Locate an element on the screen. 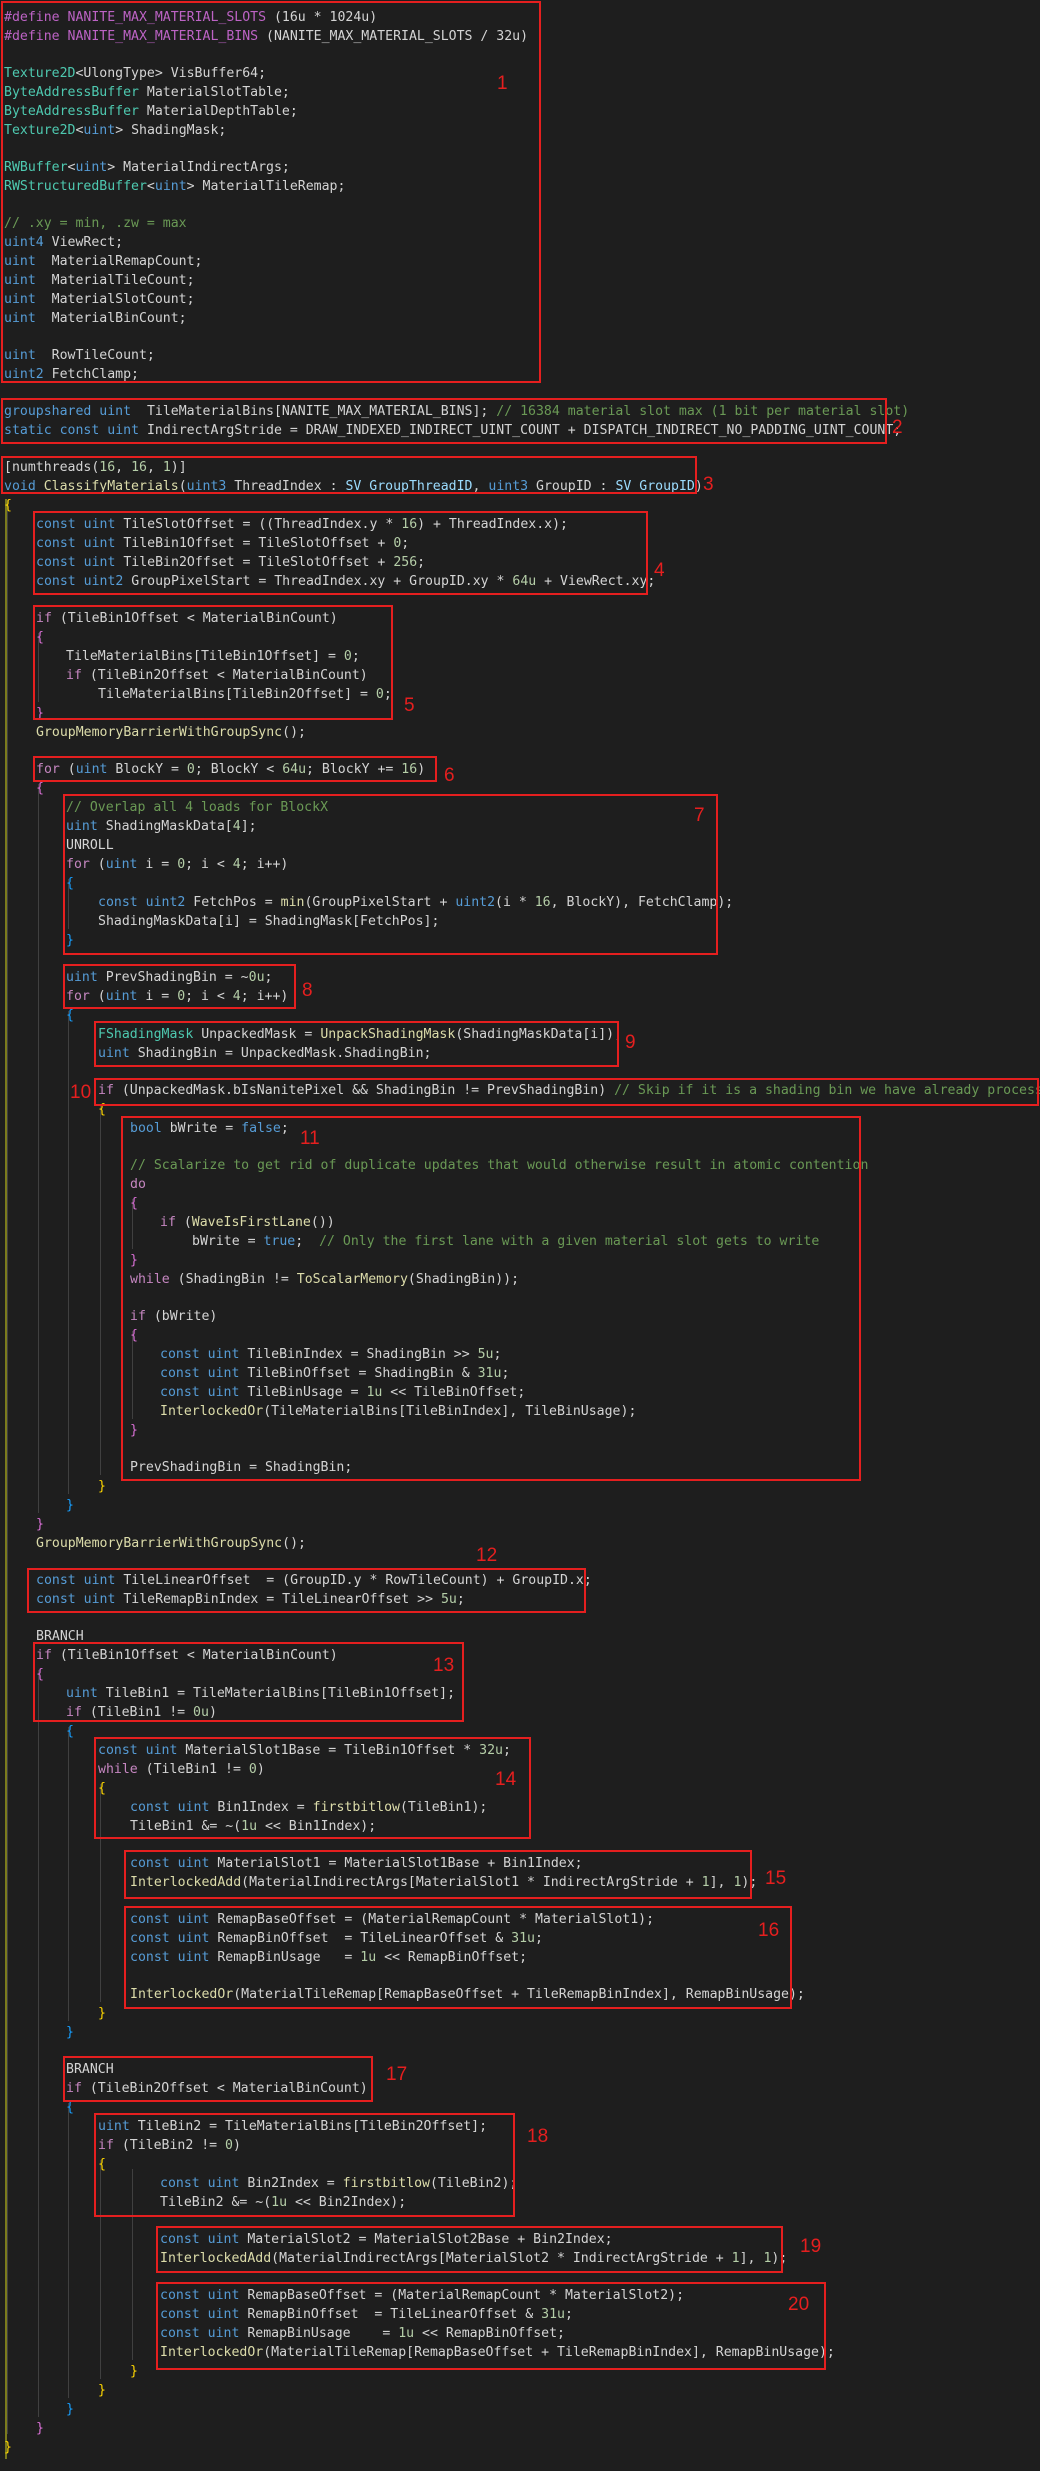  annotation-label: 4 is located at coordinates (659, 570).